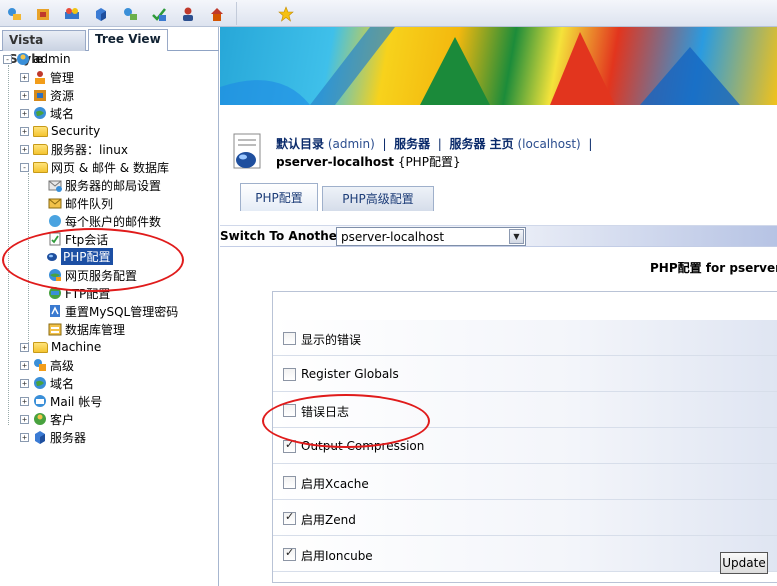 Image resolution: width=777 pixels, height=586 pixels. Describe the element at coordinates (61, 401) in the screenshot. I see `tree-item-mail-accounts: + Mail 帐号` at that location.